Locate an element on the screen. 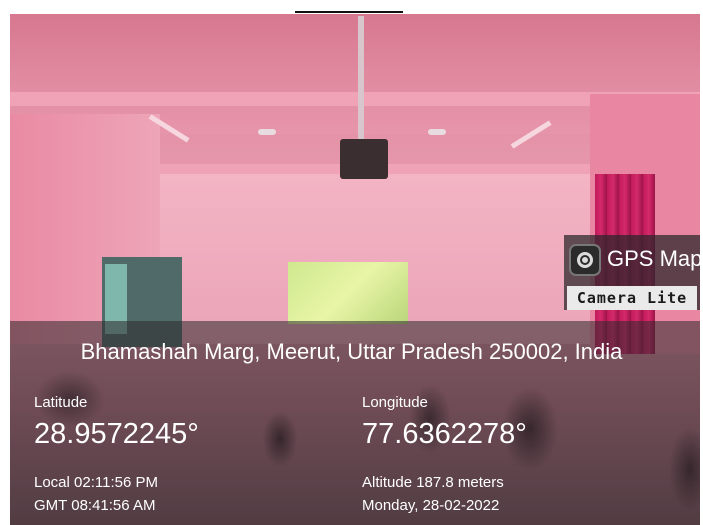  longitude-label: Longitude is located at coordinates (395, 402).